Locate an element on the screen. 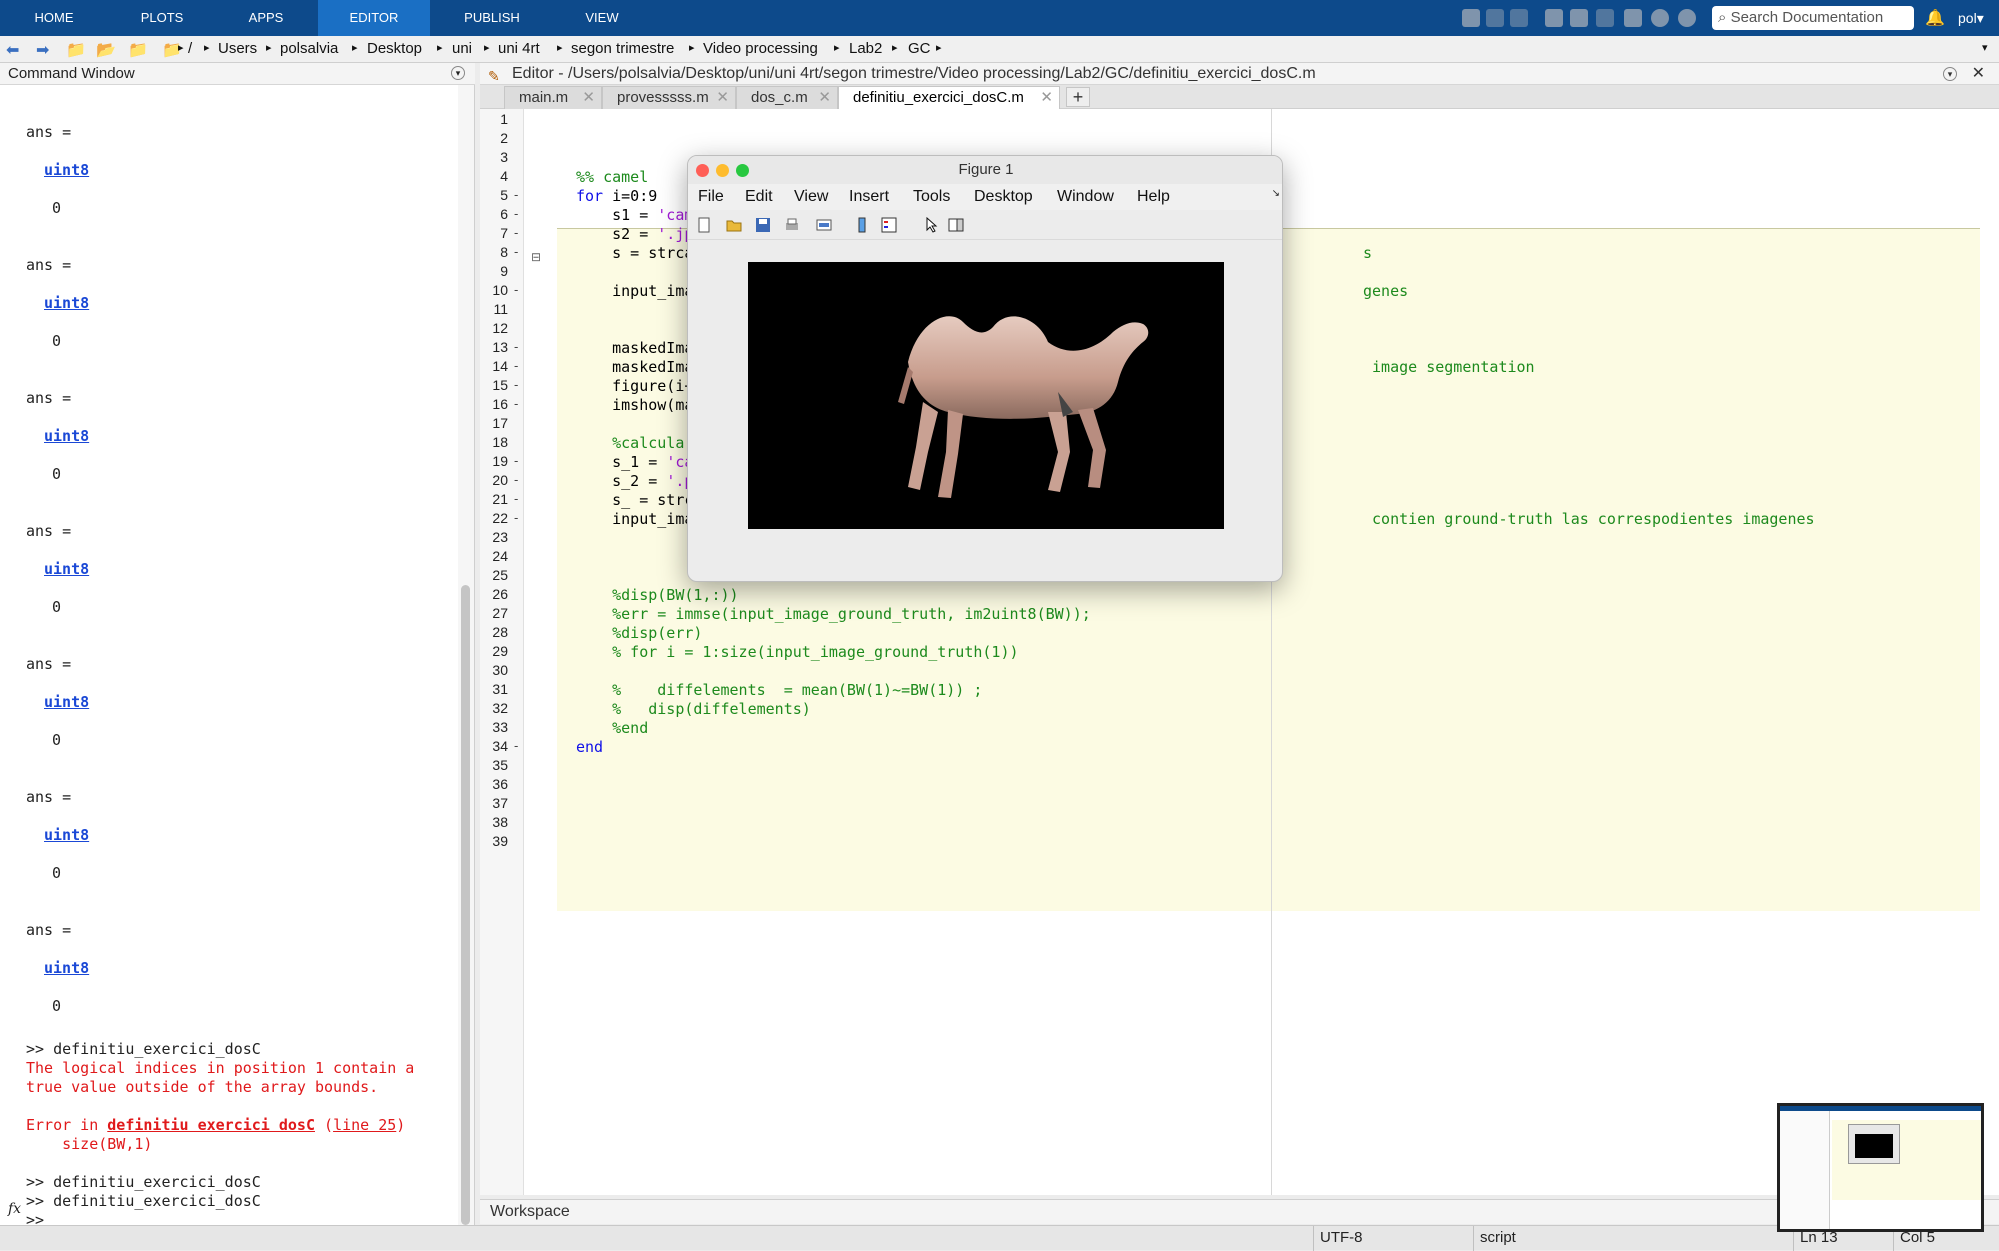 Image resolution: width=1999 pixels, height=1251 pixels. code-line-tail: s is located at coordinates (1367, 253).